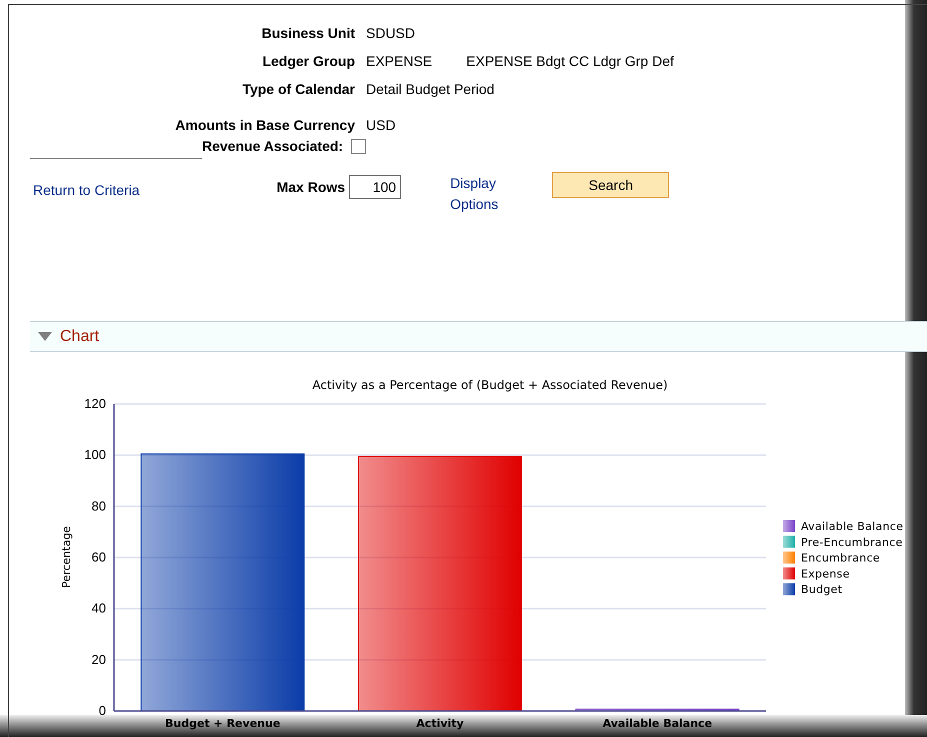  I want to click on y-axis-title: Percentage, so click(66, 557).